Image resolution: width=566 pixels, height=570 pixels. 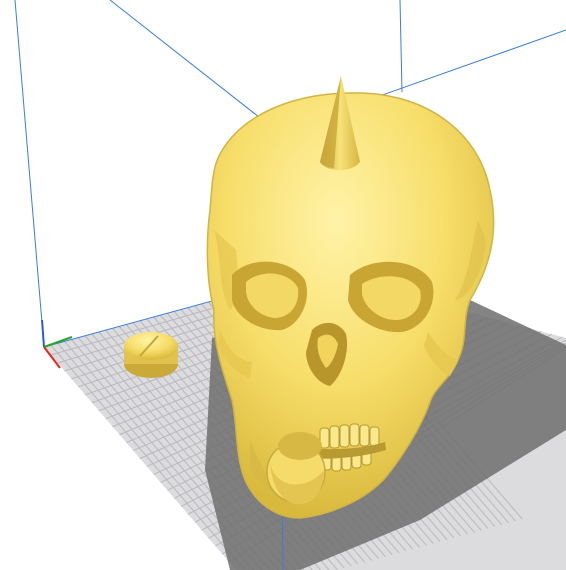 I want to click on disc-part-model, so click(x=151, y=355).